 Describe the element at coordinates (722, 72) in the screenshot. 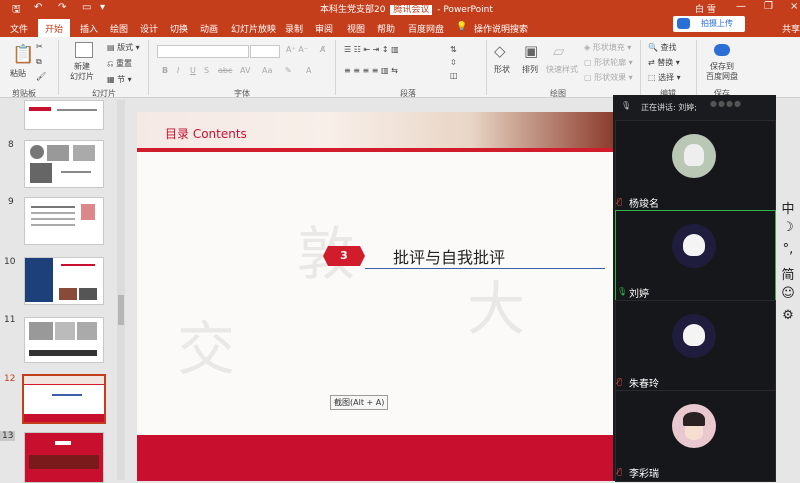

I see `save-baidu-button: 保存到 百度网盘` at that location.